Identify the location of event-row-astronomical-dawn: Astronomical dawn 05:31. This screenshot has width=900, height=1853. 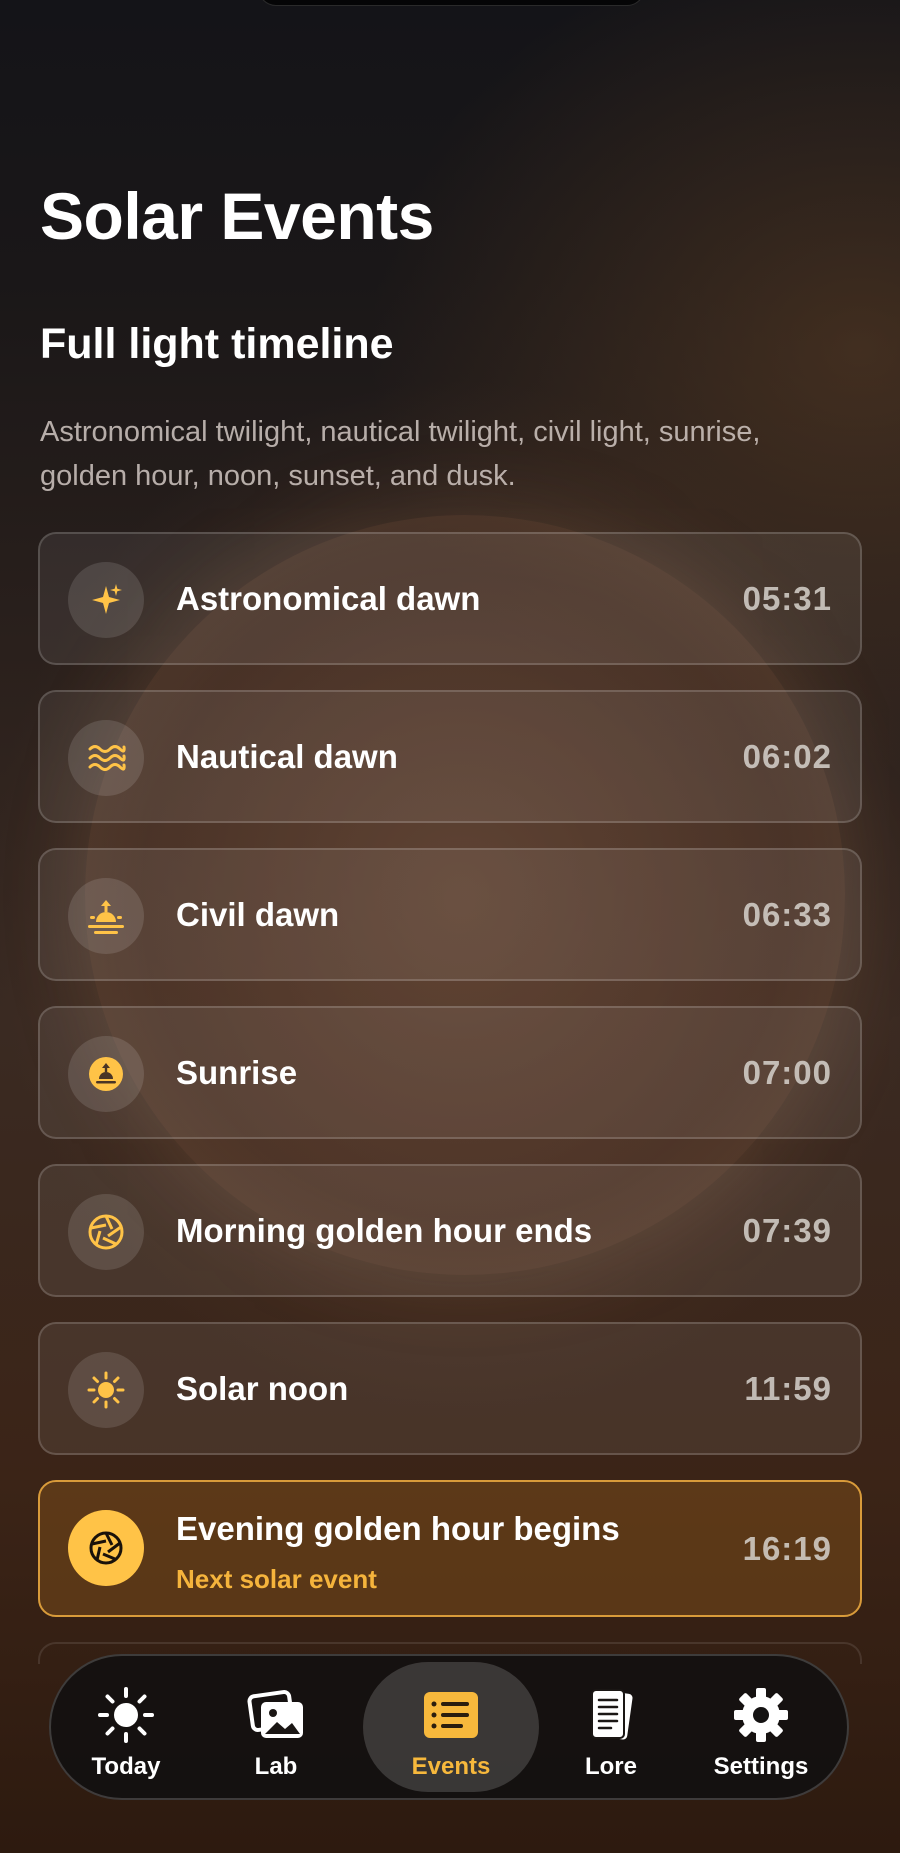
(450, 598).